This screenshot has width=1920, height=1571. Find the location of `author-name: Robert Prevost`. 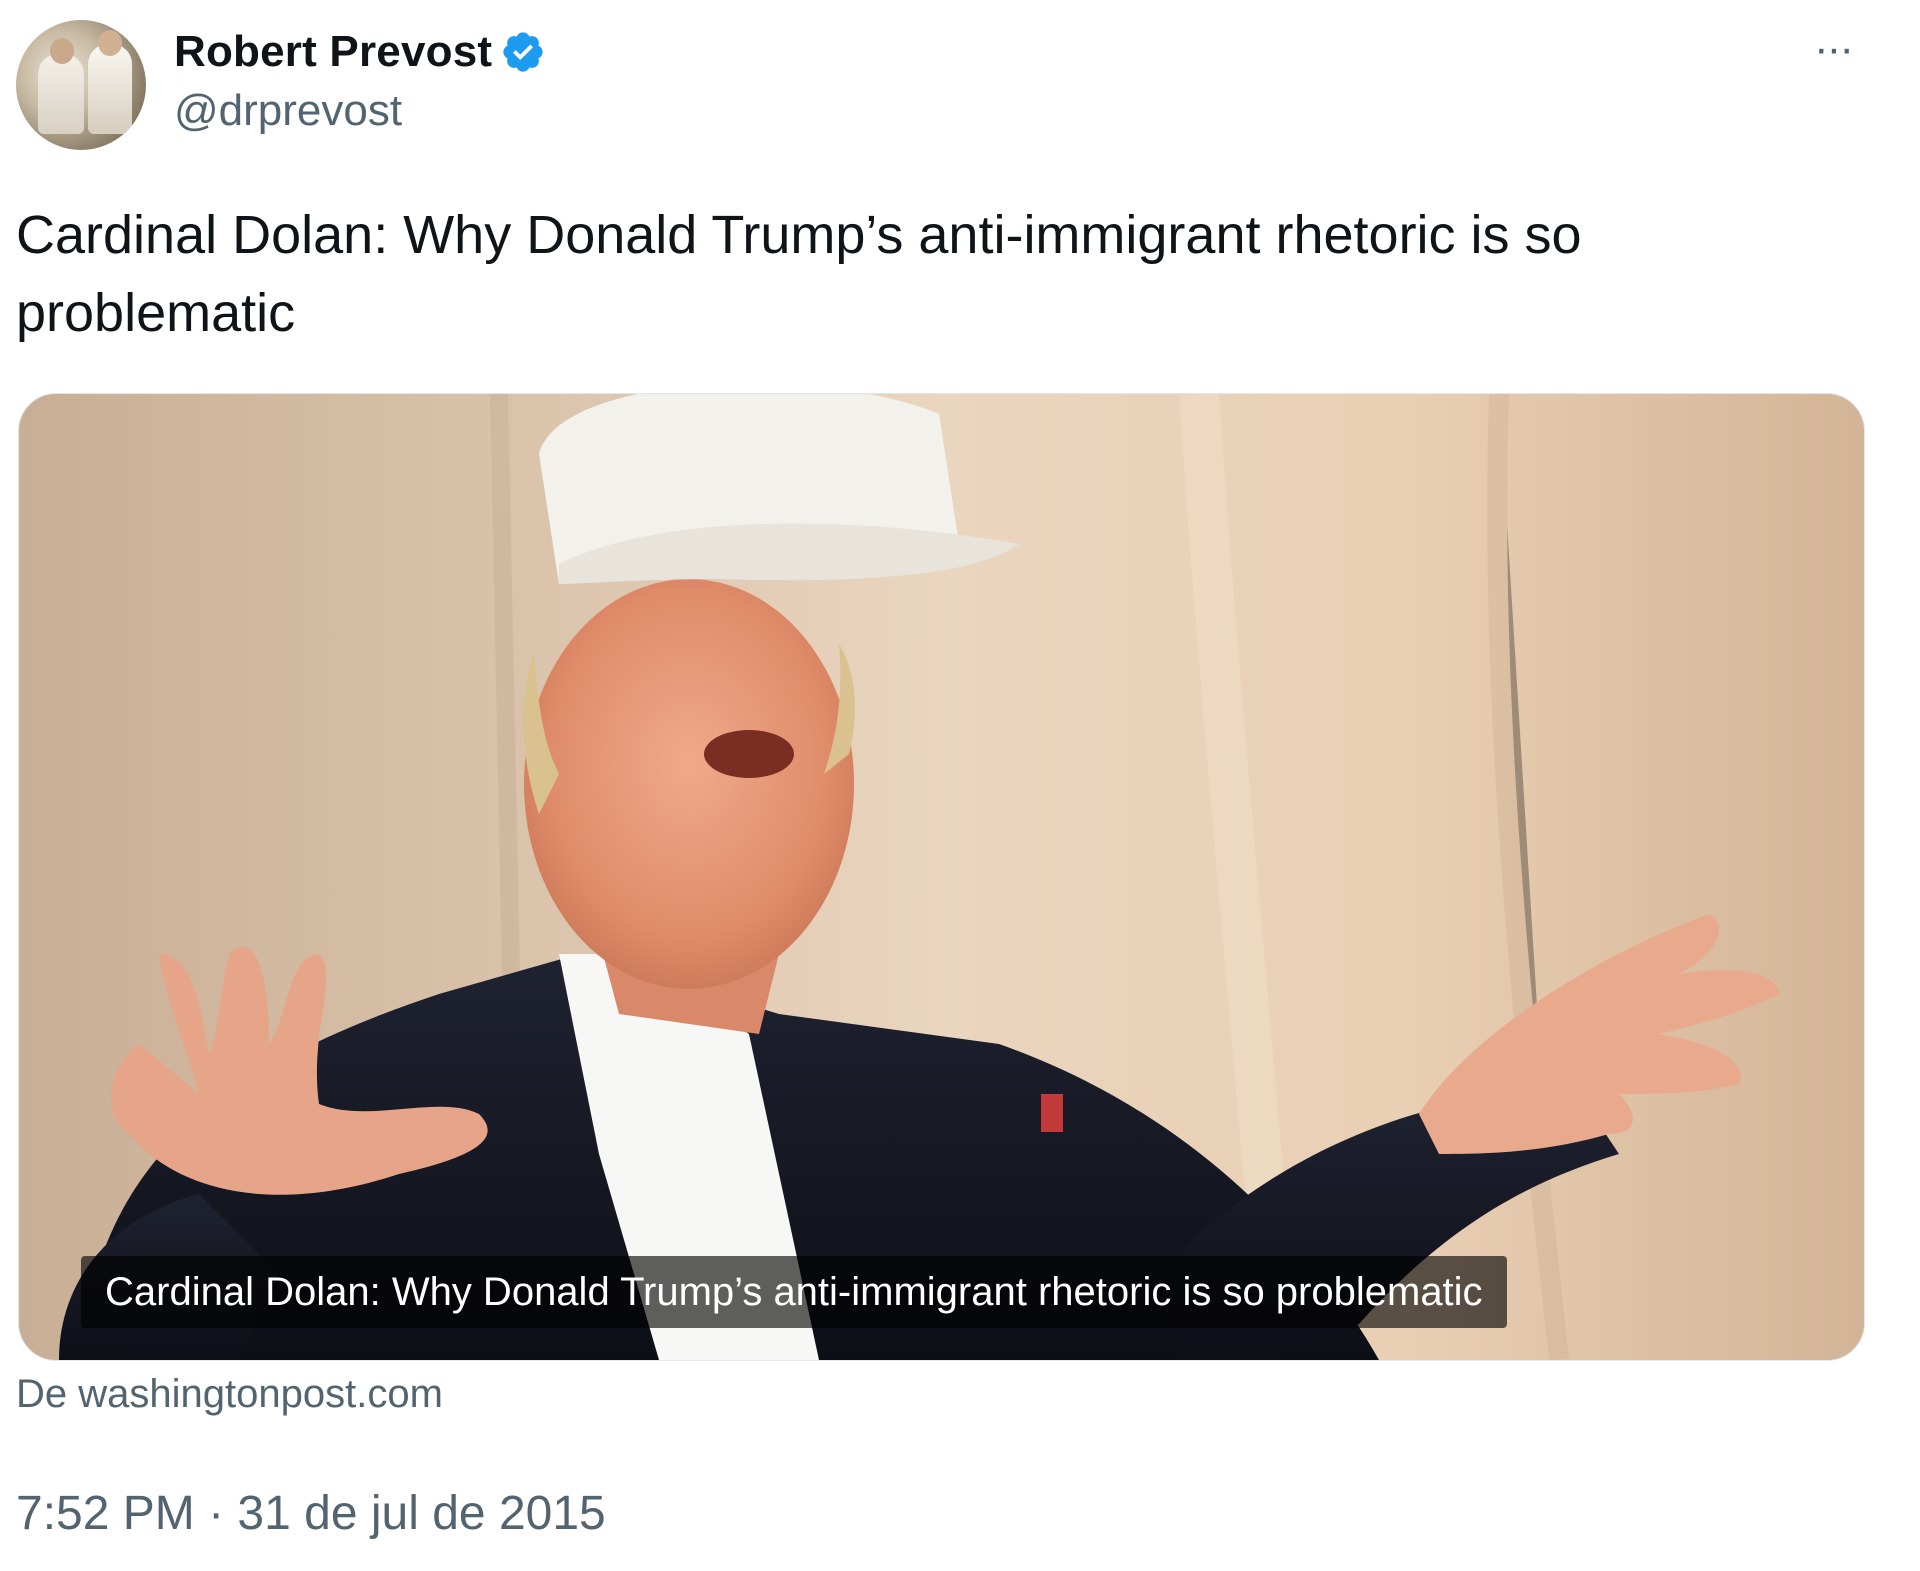

author-name: Robert Prevost is located at coordinates (333, 52).